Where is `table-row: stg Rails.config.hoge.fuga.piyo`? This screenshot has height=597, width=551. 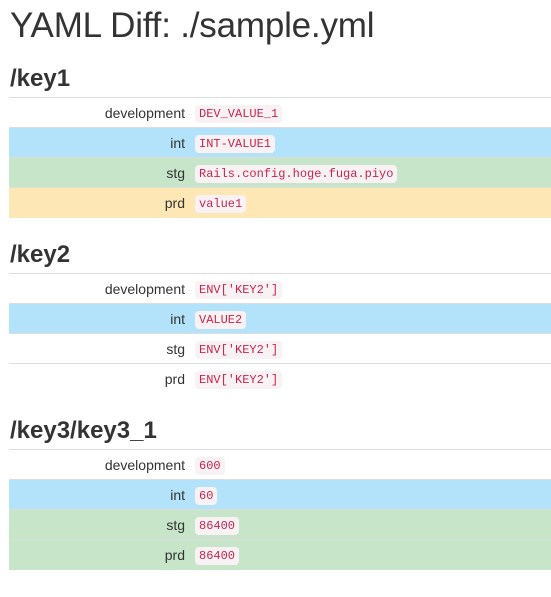
table-row: stg Rails.config.hoge.fuga.piyo is located at coordinates (280, 173).